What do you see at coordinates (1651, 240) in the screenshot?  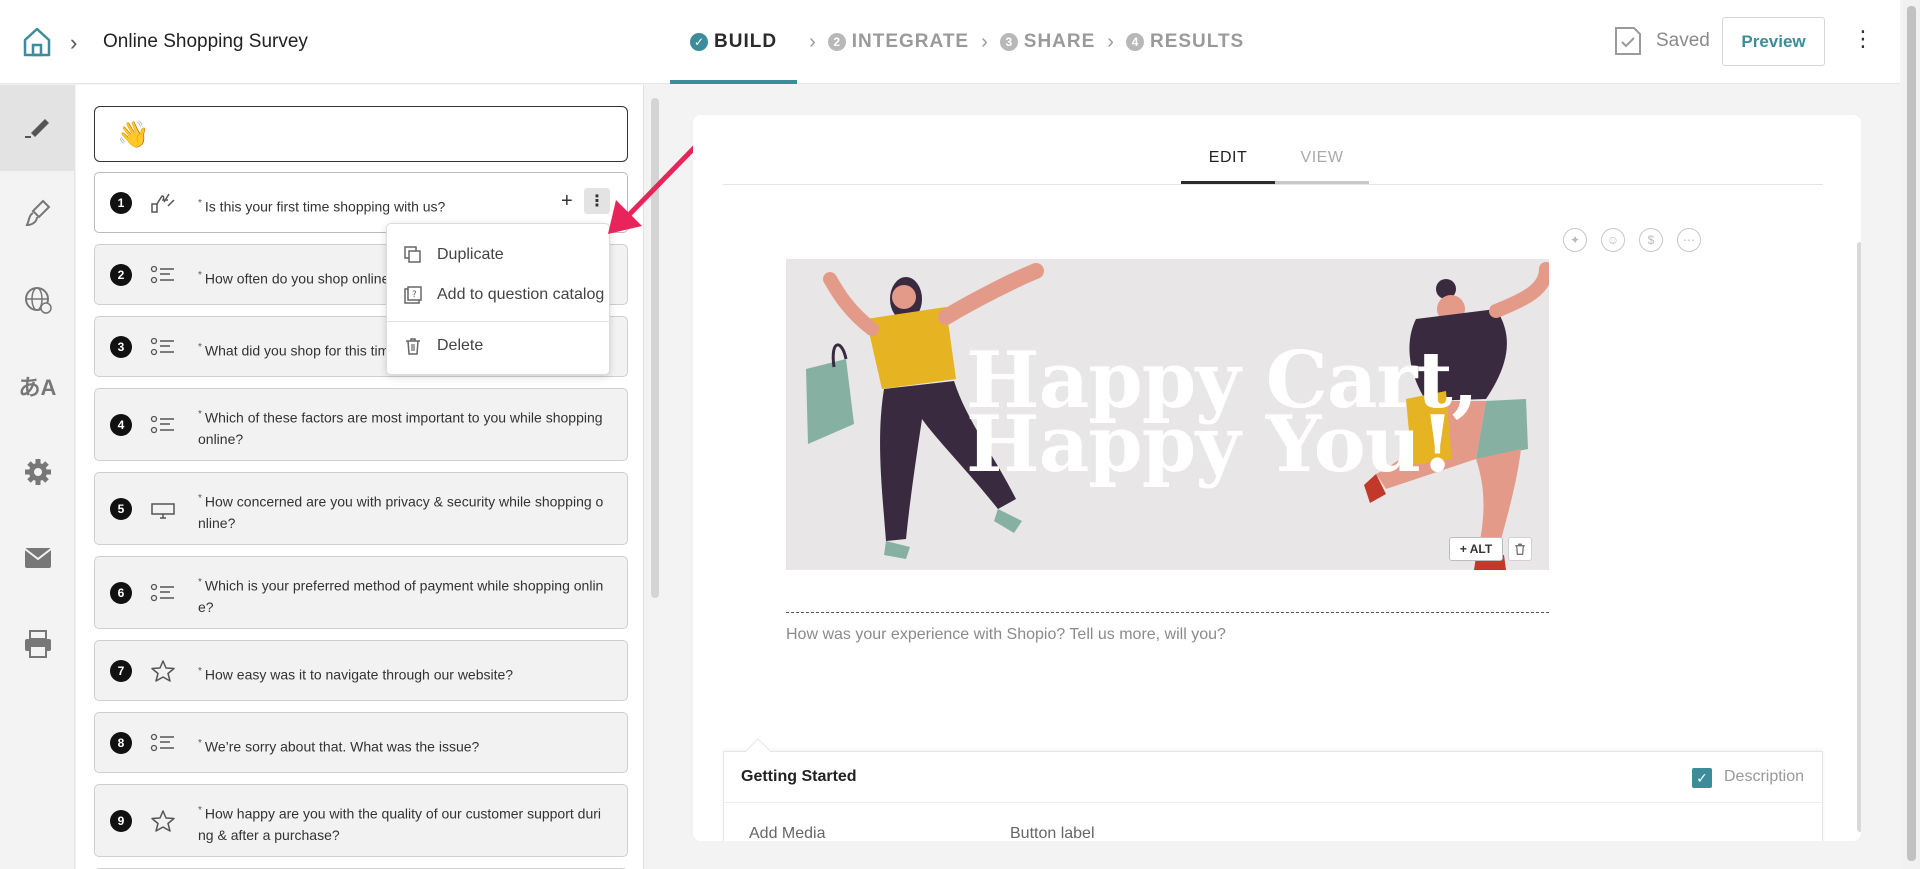 I see `dollar-icon: $` at bounding box center [1651, 240].